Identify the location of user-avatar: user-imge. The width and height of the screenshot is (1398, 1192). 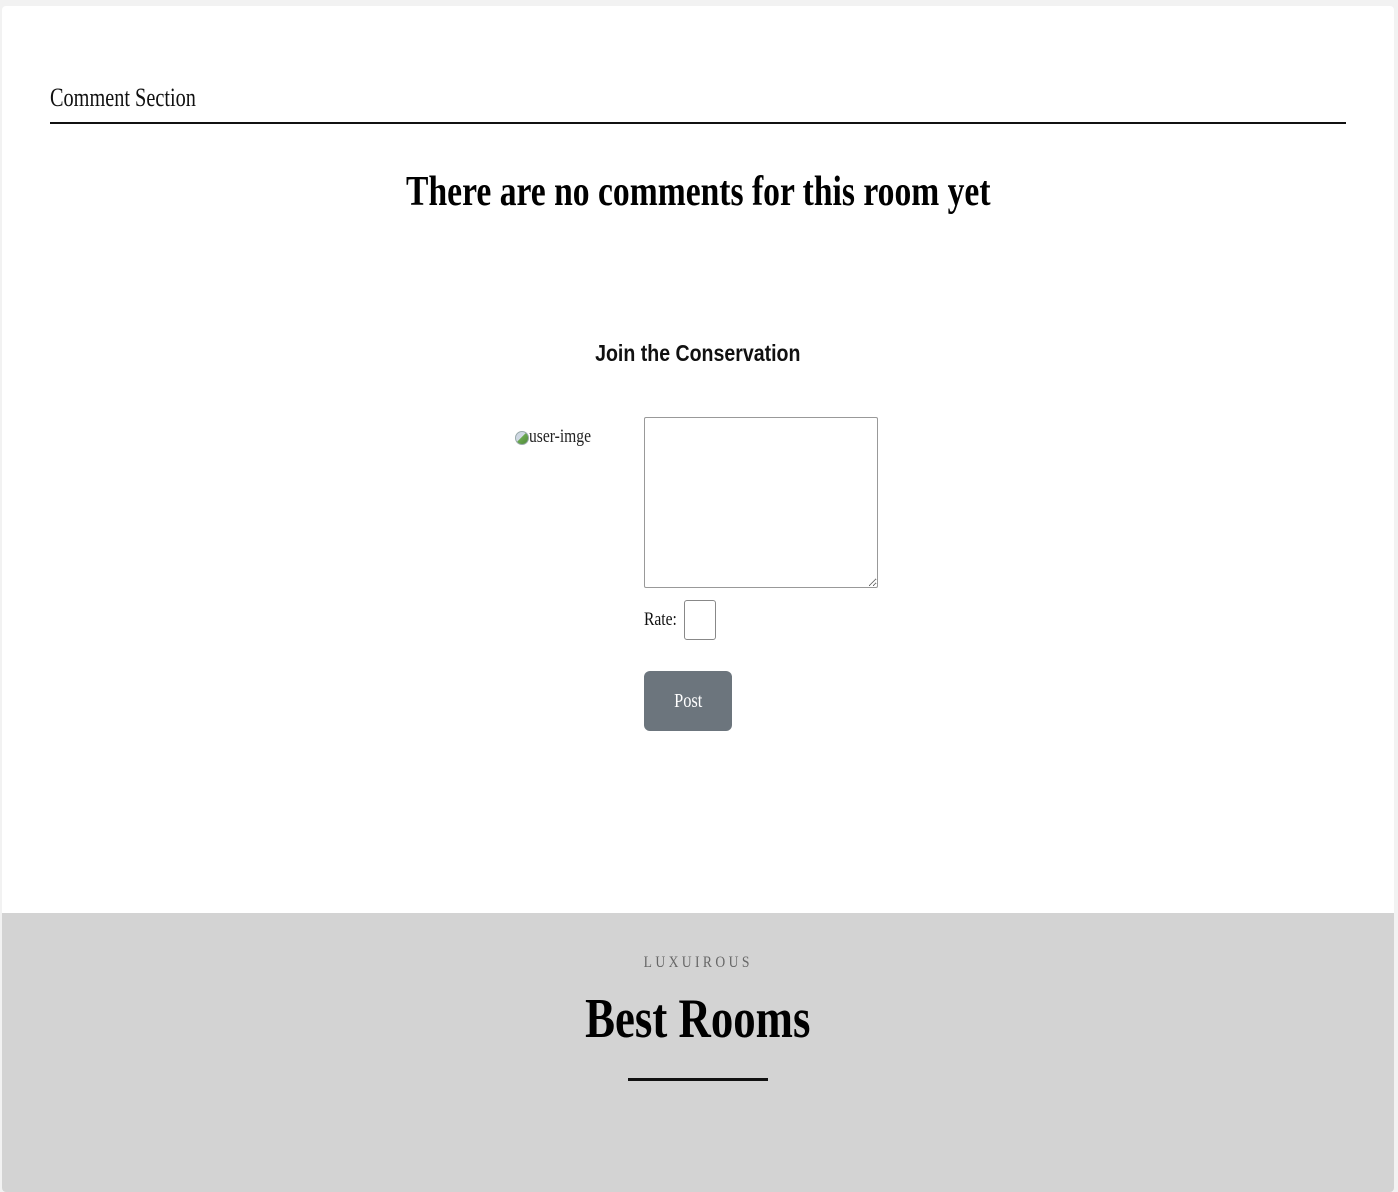
(559, 437).